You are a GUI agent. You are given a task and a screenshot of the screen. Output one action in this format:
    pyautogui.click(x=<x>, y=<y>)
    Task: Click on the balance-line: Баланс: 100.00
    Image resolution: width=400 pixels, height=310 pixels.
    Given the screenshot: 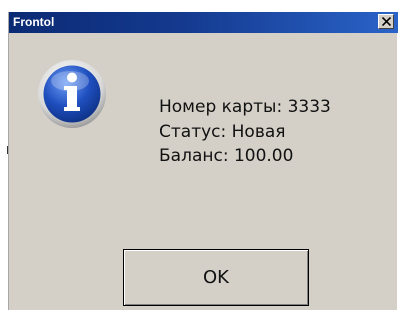 What is the action you would take?
    pyautogui.click(x=226, y=156)
    